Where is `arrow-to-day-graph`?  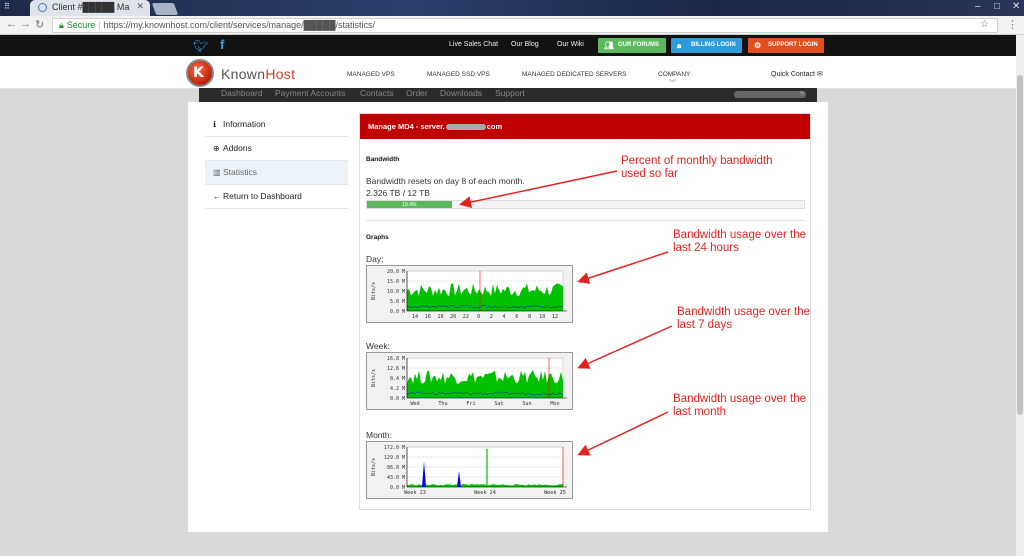 arrow-to-day-graph is located at coordinates (623, 267).